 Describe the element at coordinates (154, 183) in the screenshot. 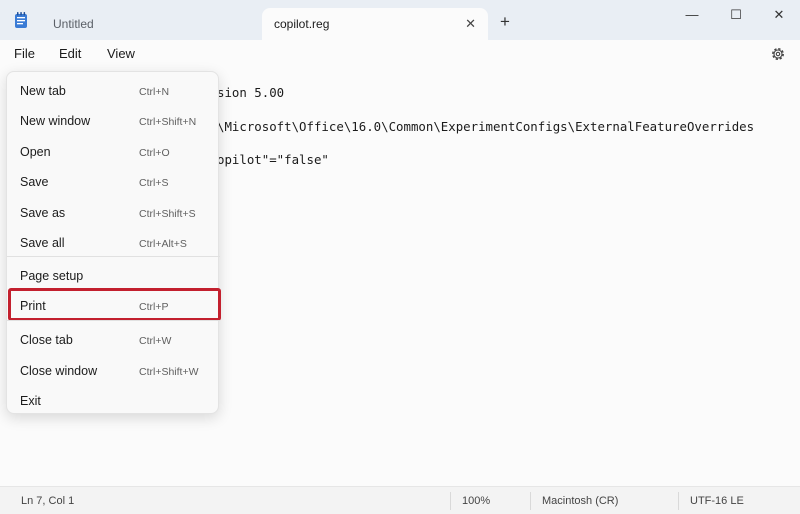

I see `menu-item-shortcut: Ctrl+S` at that location.